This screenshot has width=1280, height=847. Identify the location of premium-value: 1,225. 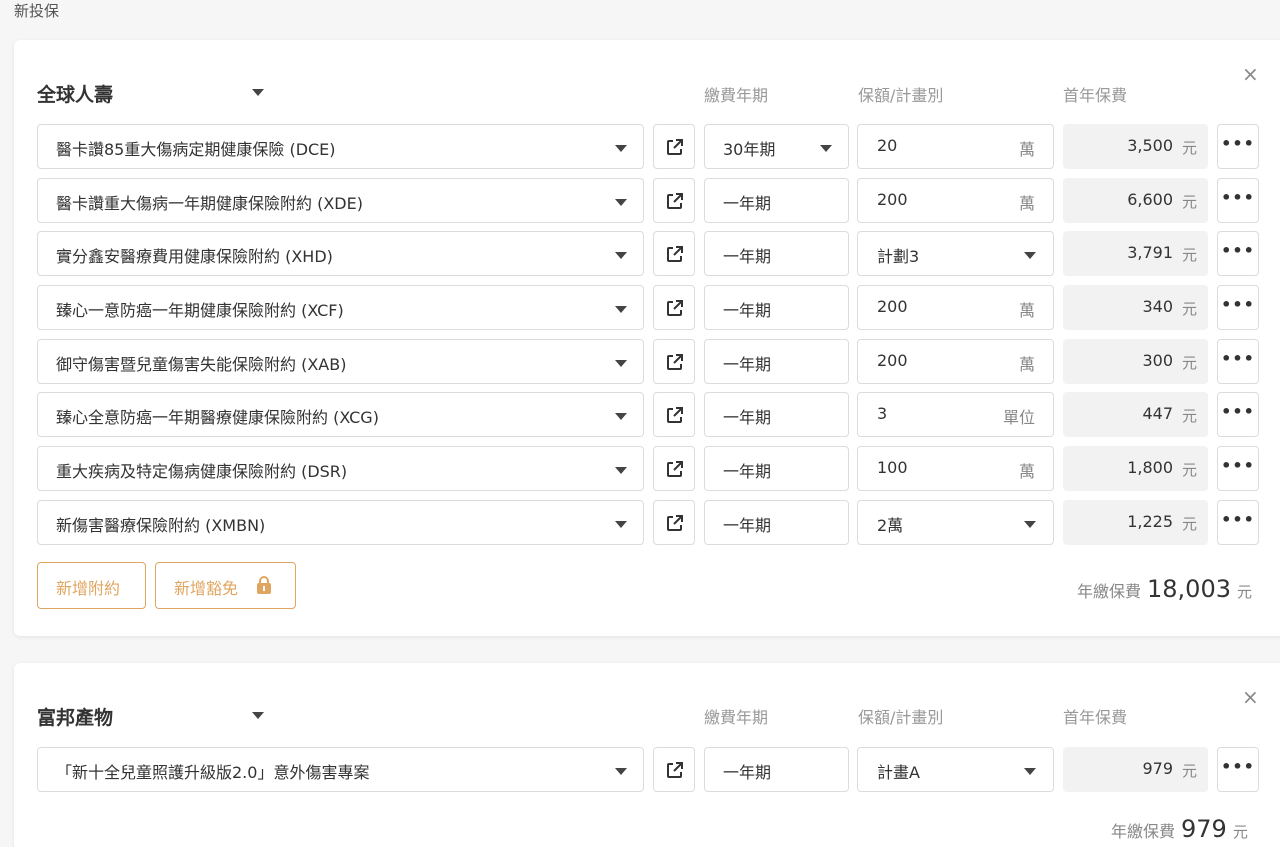
(1150, 521).